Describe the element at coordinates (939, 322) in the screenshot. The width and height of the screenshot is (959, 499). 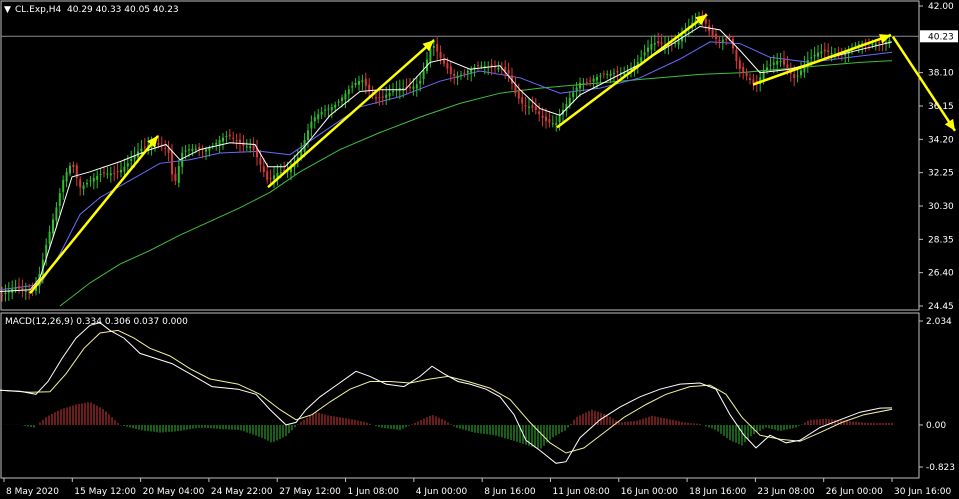
I see `macd-tick-label: 2.034` at that location.